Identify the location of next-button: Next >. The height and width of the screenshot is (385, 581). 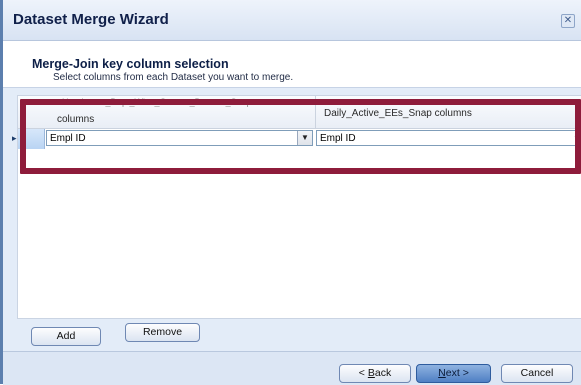
(453, 373).